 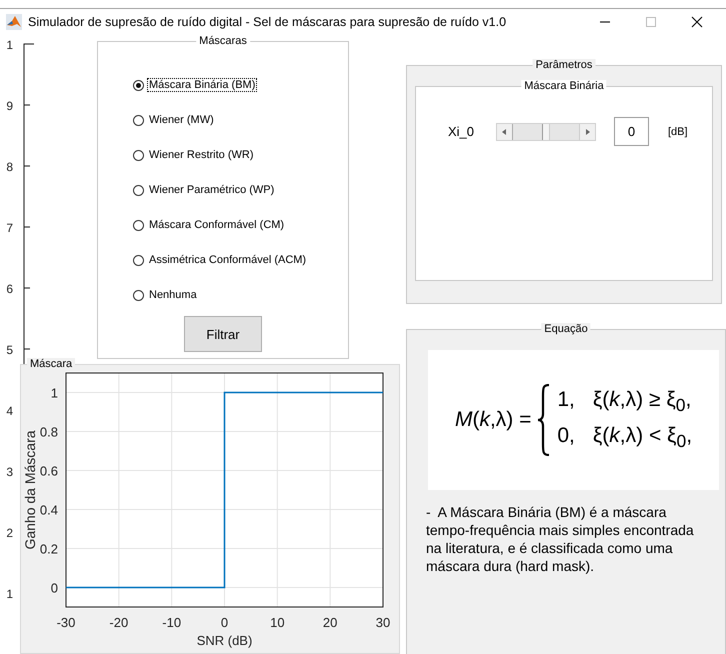 I want to click on axis-tick-label: 9, so click(x=9, y=106).